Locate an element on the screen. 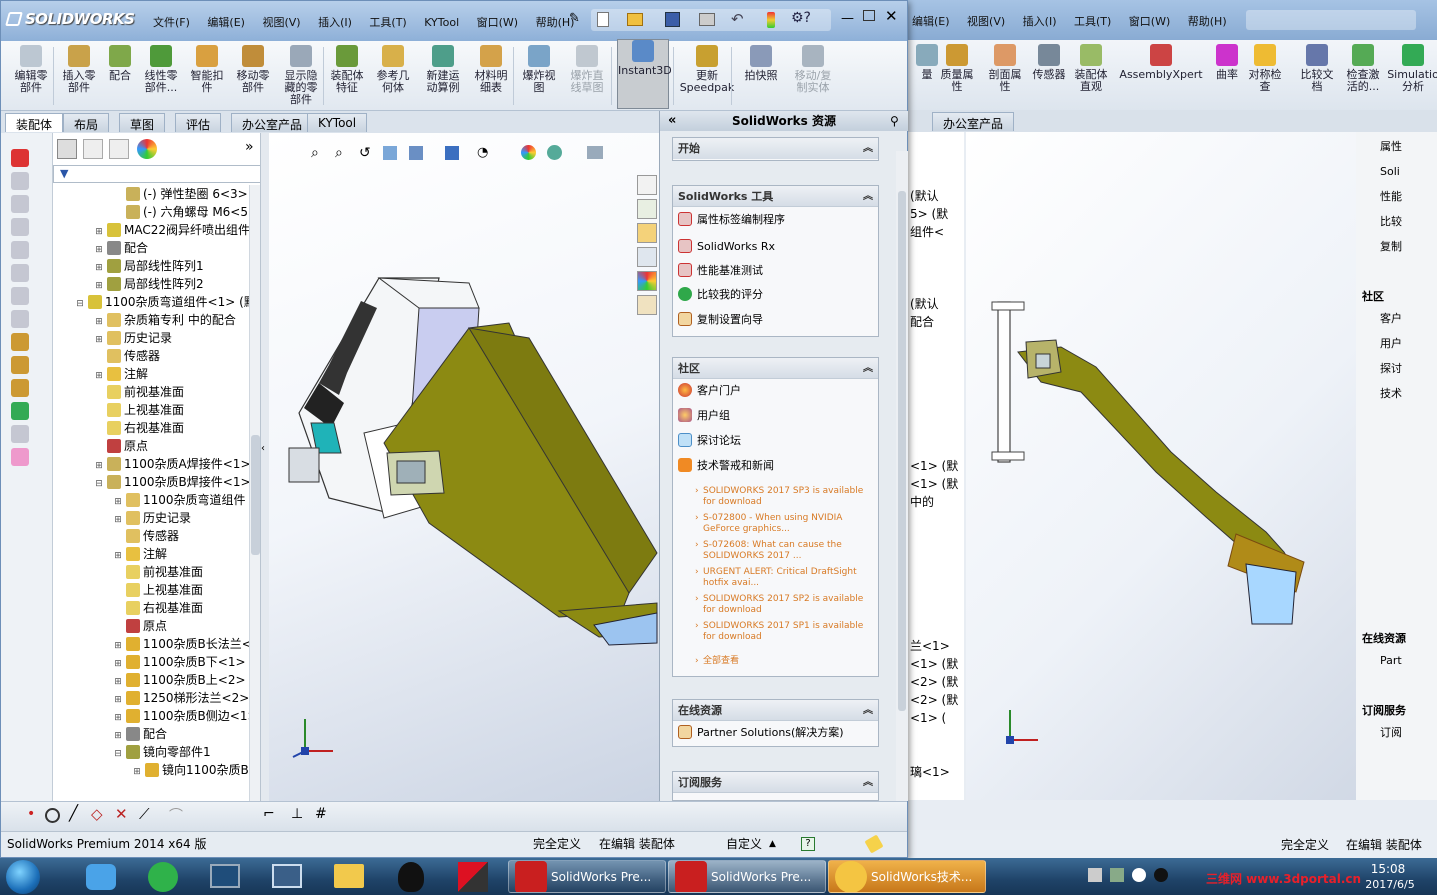 The image size is (1437, 895). back-ribbon-button: 曲率 is located at coordinates (1227, 75).